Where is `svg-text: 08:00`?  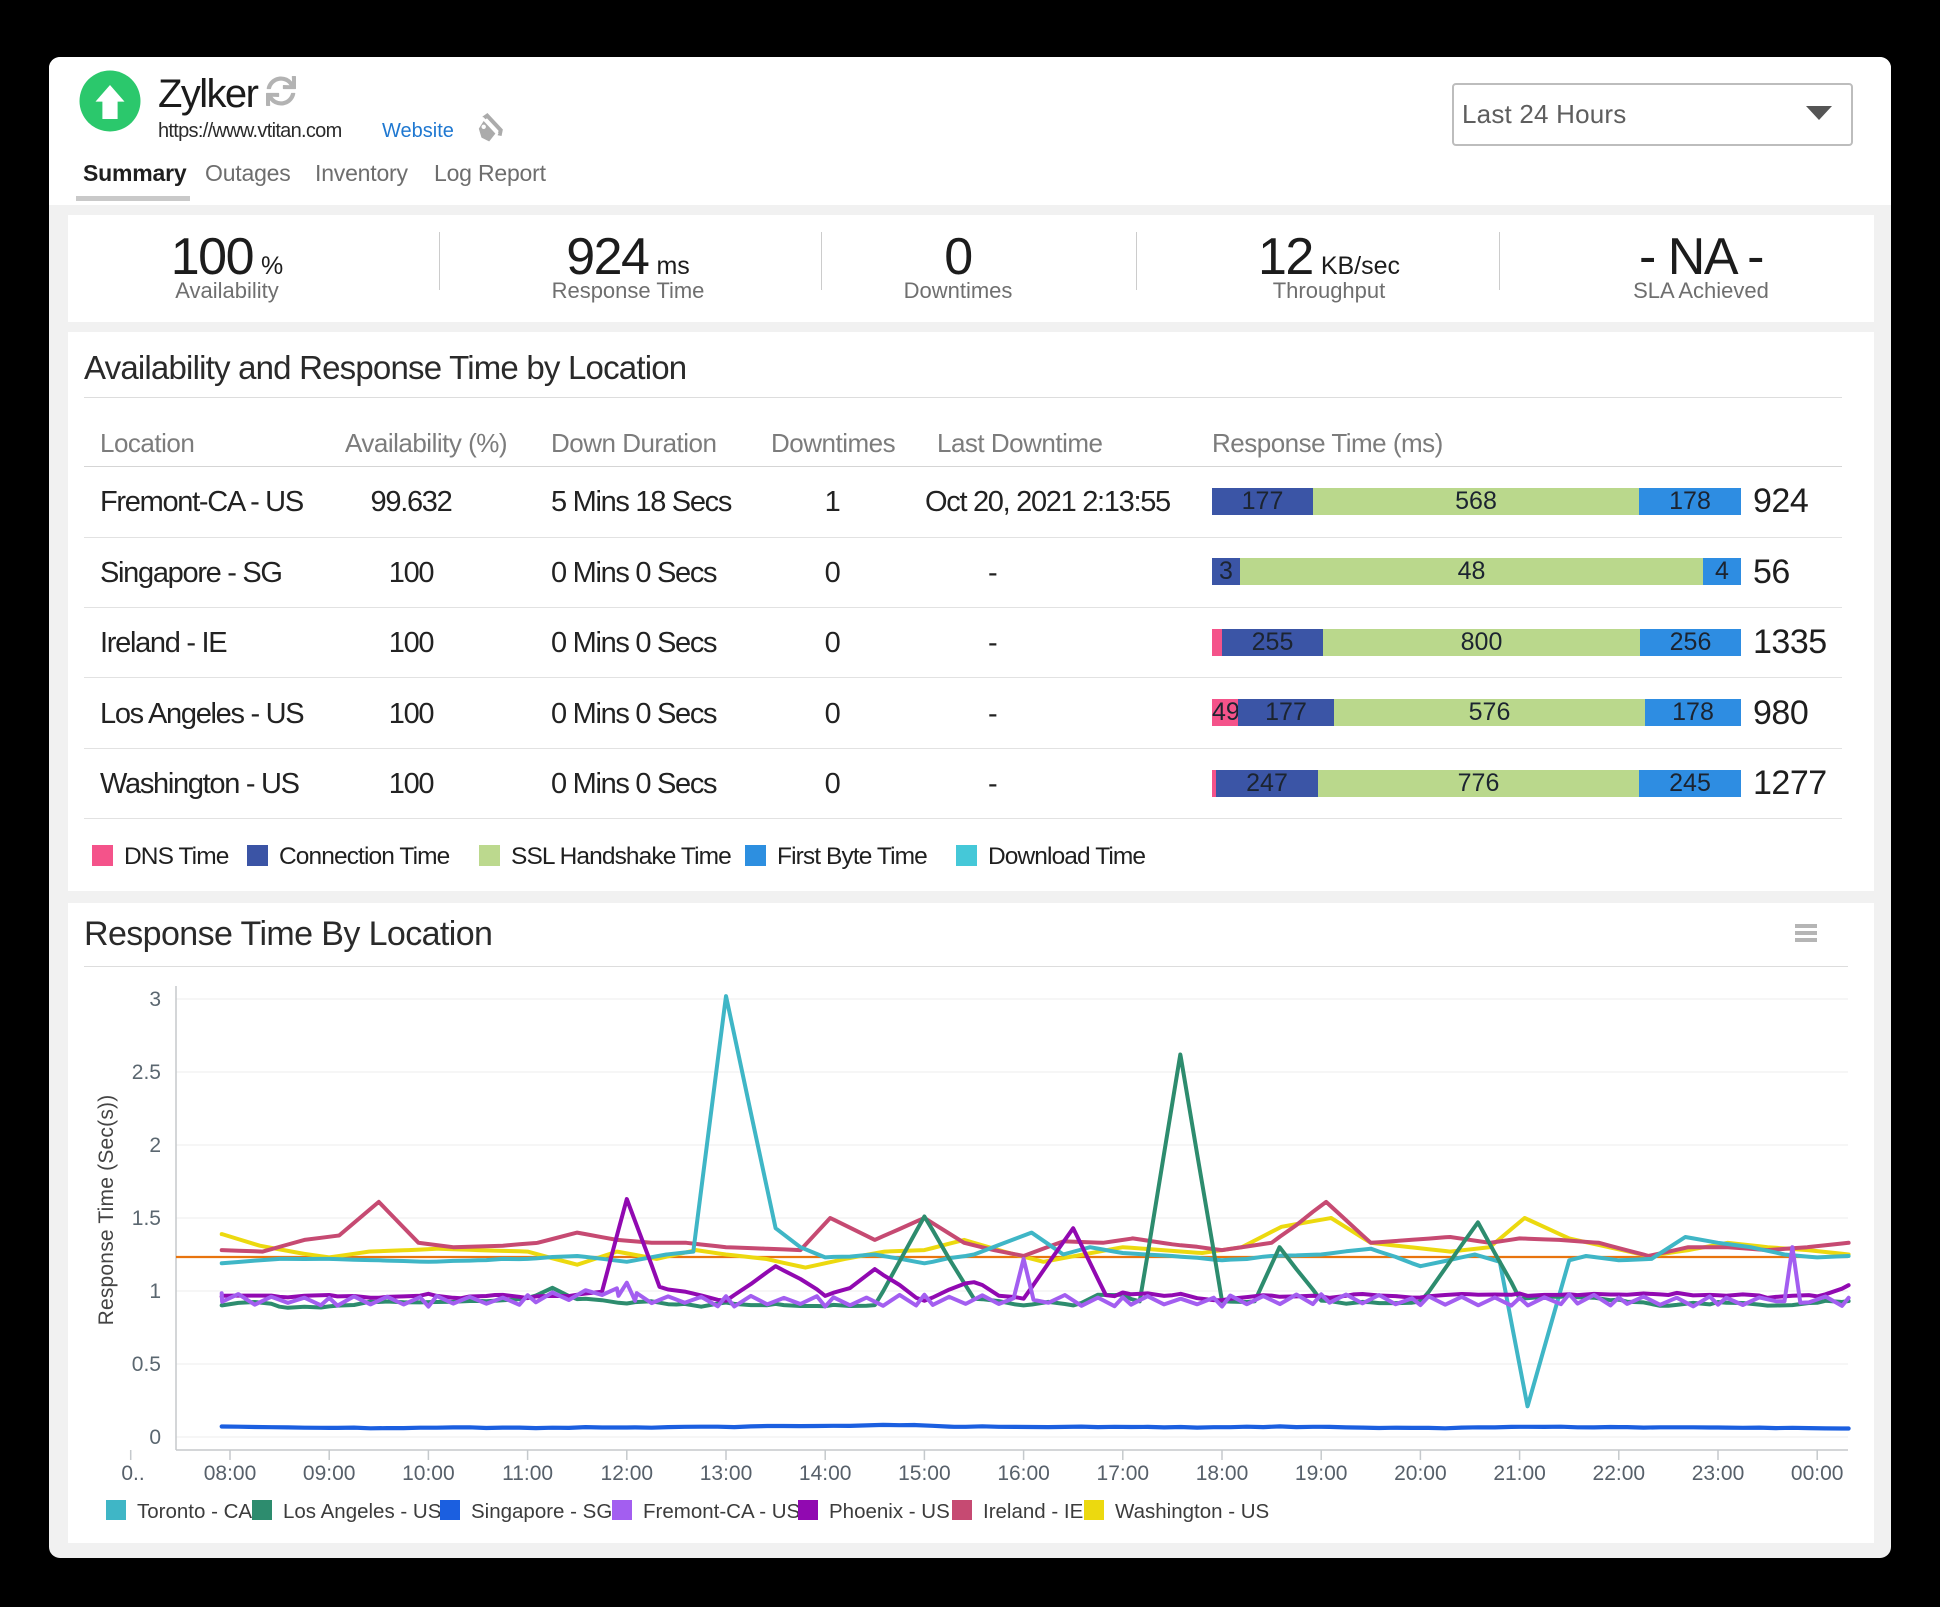
svg-text: 08:00 is located at coordinates (230, 1473).